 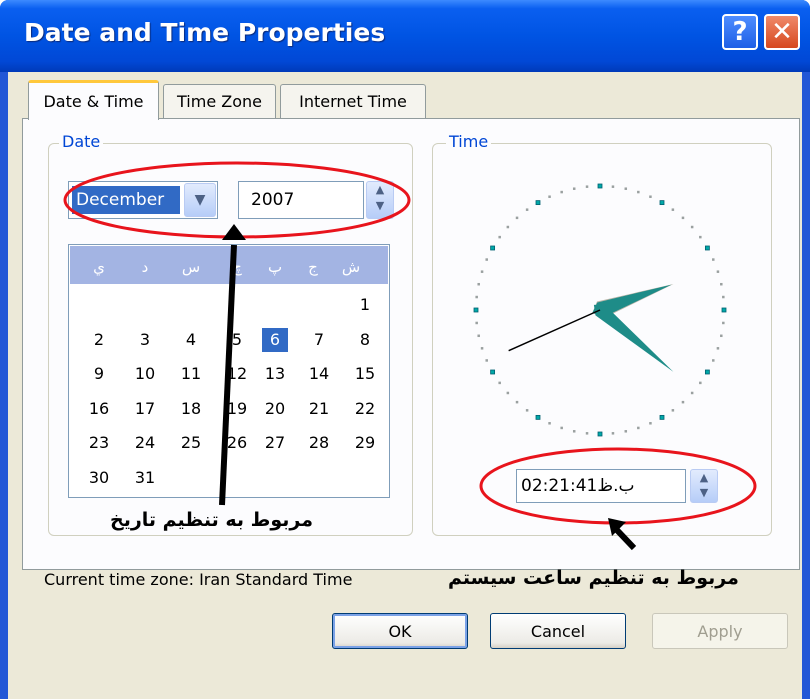 What do you see at coordinates (313, 267) in the screenshot?
I see `weekday-label: ج` at bounding box center [313, 267].